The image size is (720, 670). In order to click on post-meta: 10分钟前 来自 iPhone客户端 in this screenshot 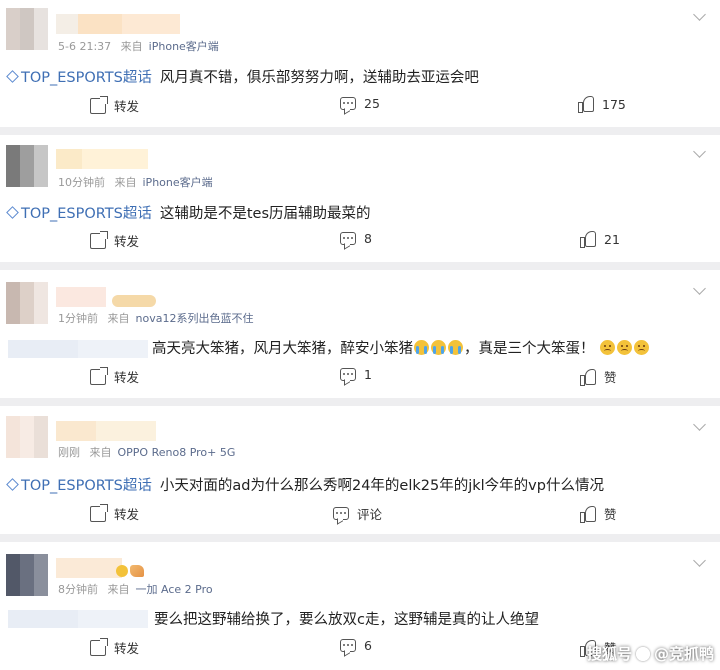, I will do `click(138, 182)`.